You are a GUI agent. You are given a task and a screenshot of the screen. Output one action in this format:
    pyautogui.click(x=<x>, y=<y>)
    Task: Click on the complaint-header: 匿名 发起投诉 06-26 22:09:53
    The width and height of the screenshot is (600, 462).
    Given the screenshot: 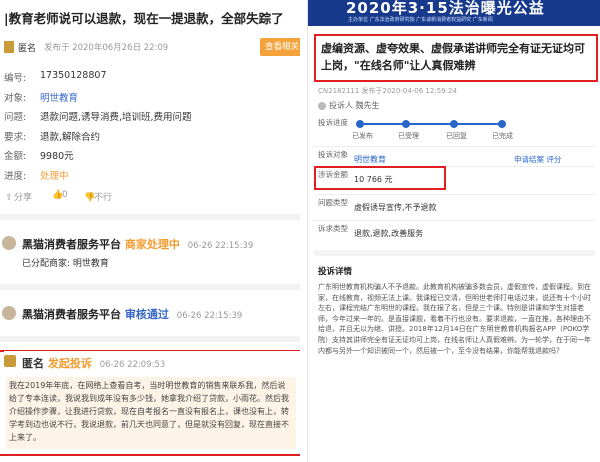 What is the action you would take?
    pyautogui.click(x=152, y=362)
    